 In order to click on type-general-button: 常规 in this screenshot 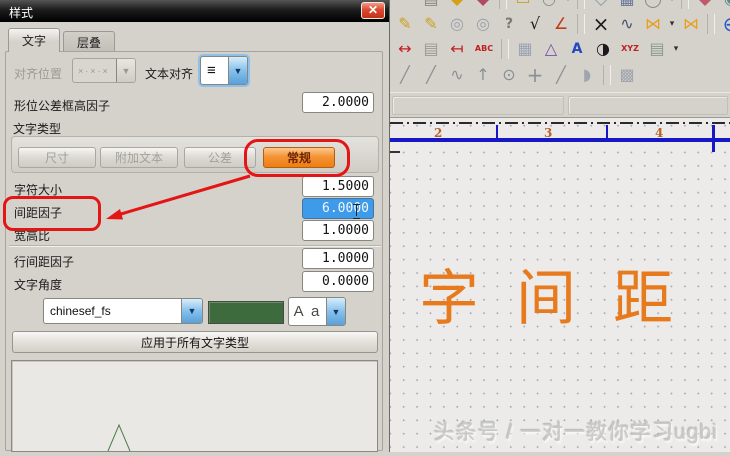, I will do `click(299, 157)`.